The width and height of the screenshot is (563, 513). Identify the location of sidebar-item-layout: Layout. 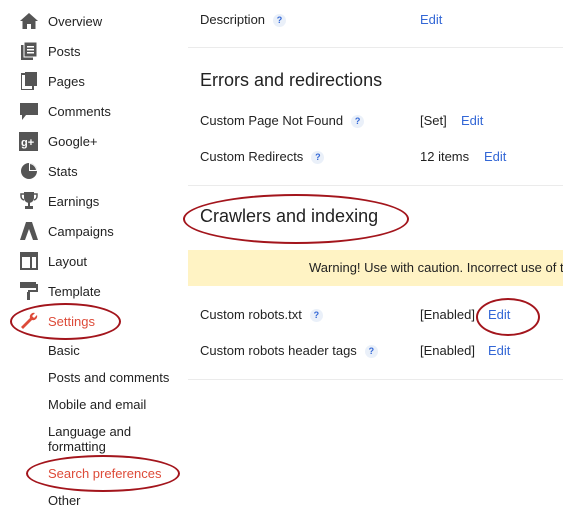
(94, 261).